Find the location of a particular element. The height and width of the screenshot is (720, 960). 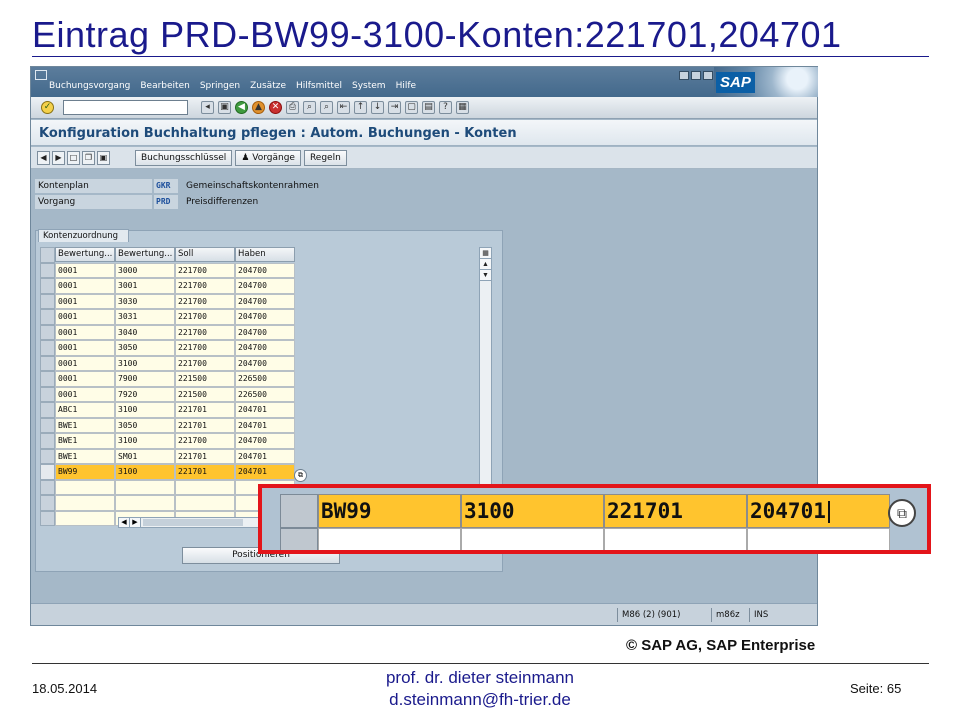

table-cell: BWE1 is located at coordinates (85, 456).